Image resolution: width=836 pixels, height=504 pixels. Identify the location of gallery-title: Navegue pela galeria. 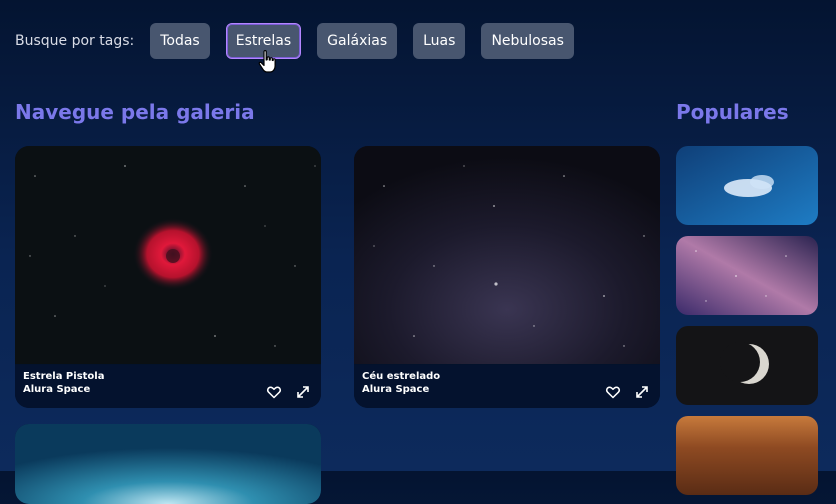
(135, 112).